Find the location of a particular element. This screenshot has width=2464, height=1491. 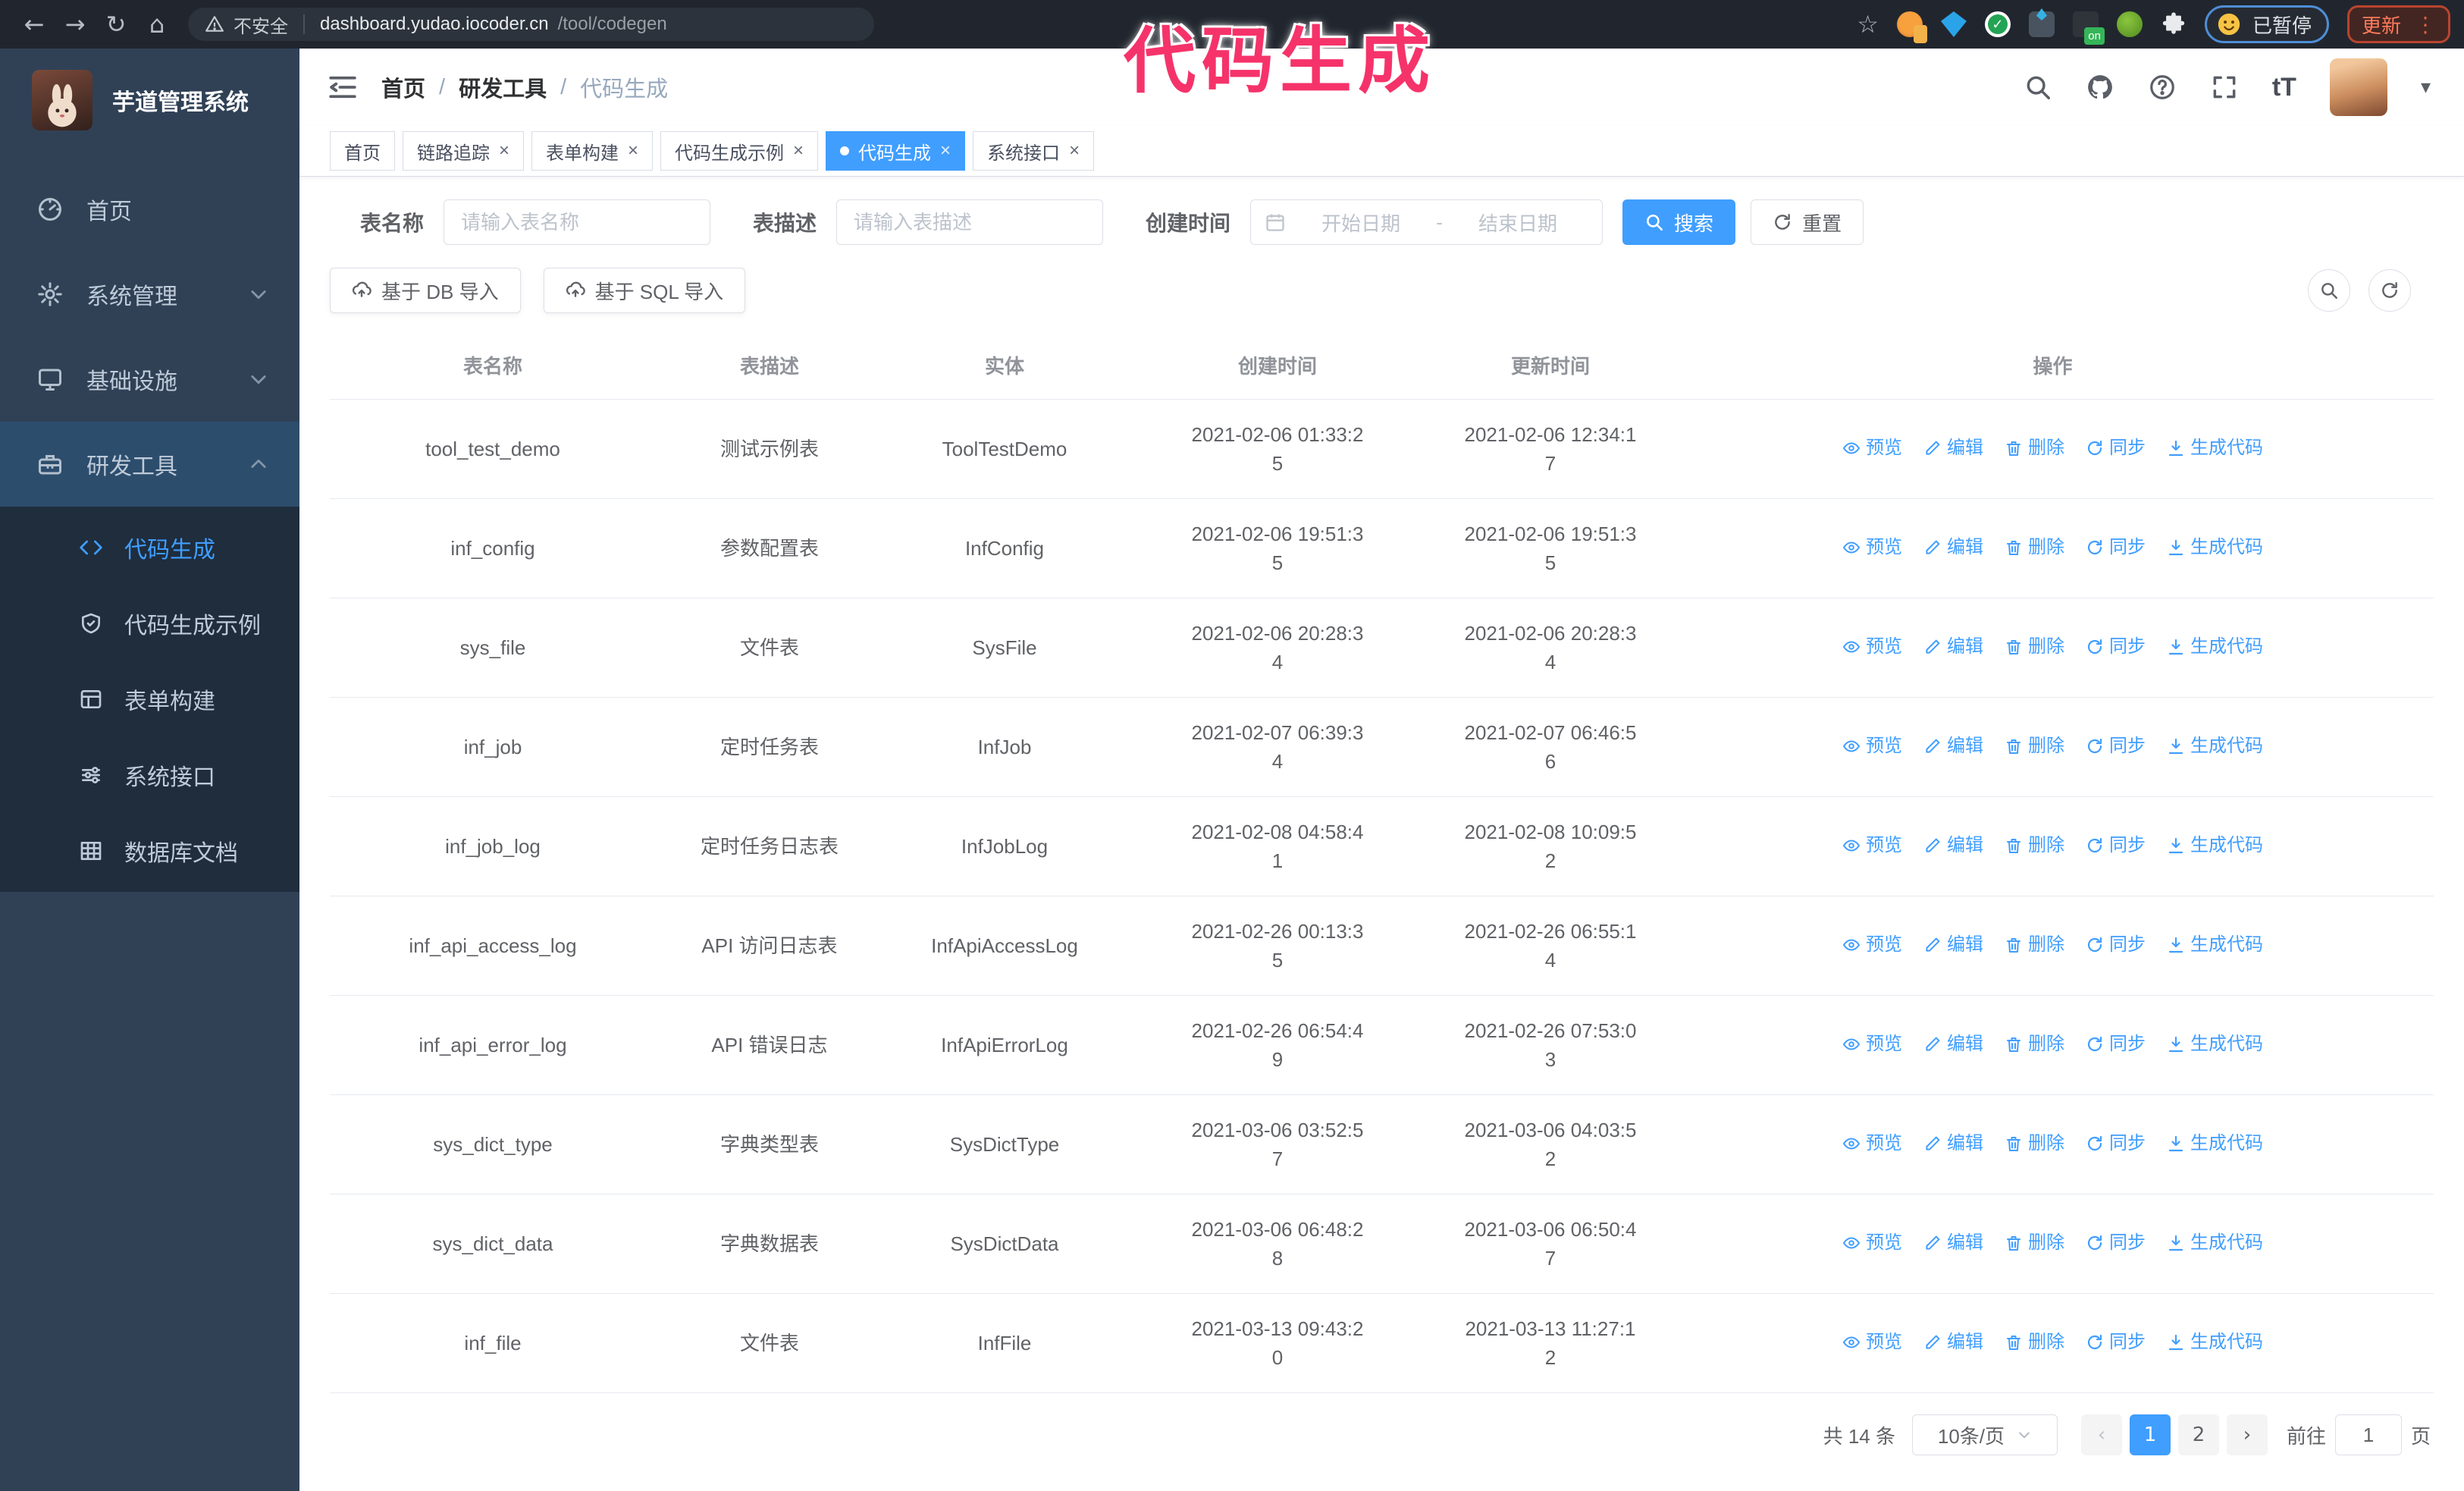

extension-icon-grid is located at coordinates (2042, 24).